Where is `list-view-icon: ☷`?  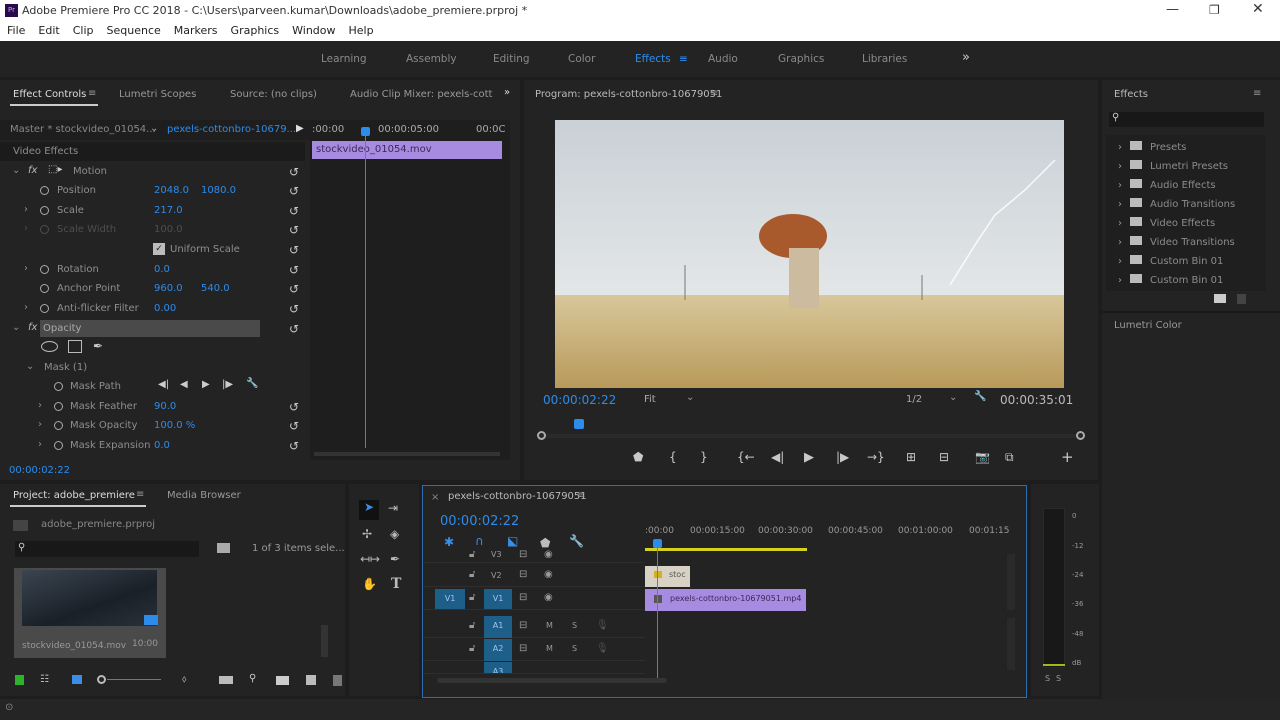 list-view-icon: ☷ is located at coordinates (44, 679).